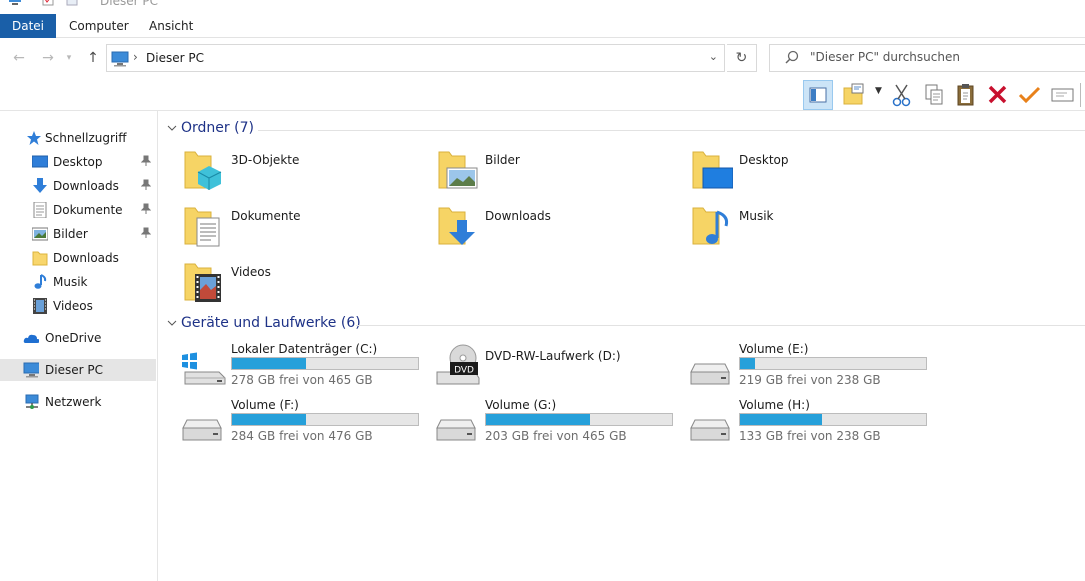  Describe the element at coordinates (48, 58) in the screenshot. I see `forward-arrow-icon: →` at that location.